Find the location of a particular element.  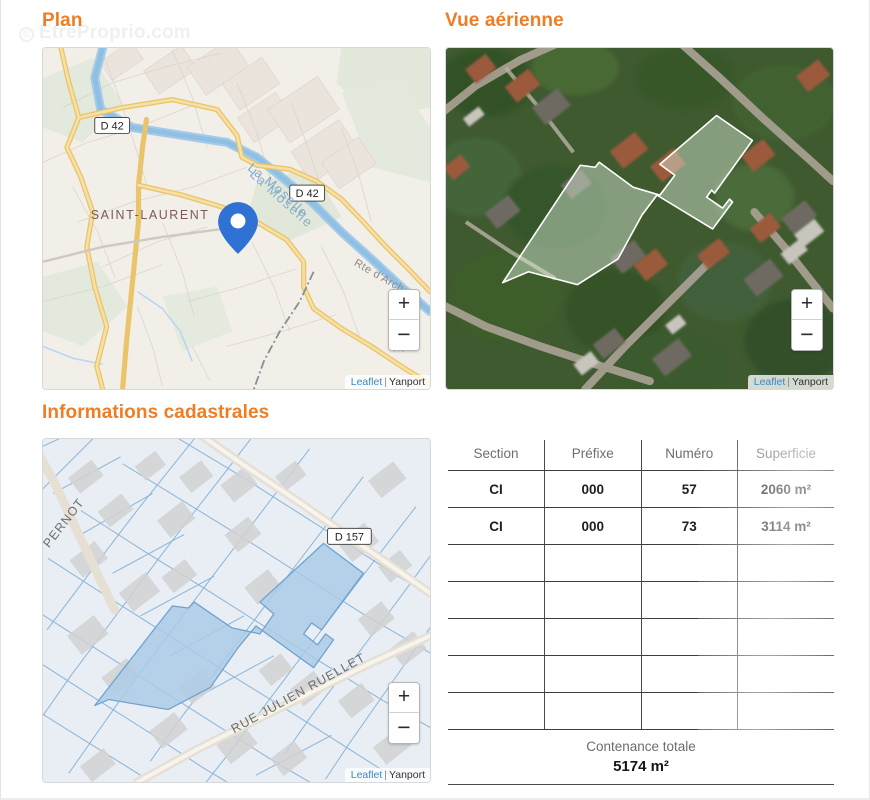

cell-superficie: 2060 m² is located at coordinates (785, 489).